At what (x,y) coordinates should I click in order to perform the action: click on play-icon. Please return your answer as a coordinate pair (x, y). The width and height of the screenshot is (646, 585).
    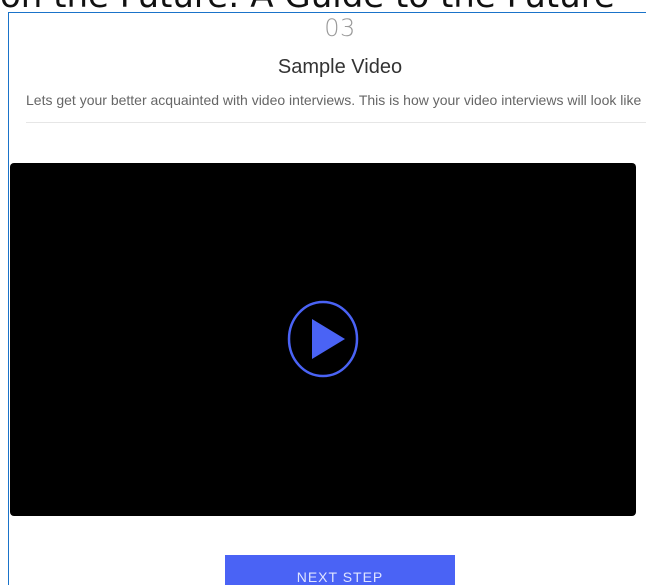
    Looking at the image, I should click on (323, 339).